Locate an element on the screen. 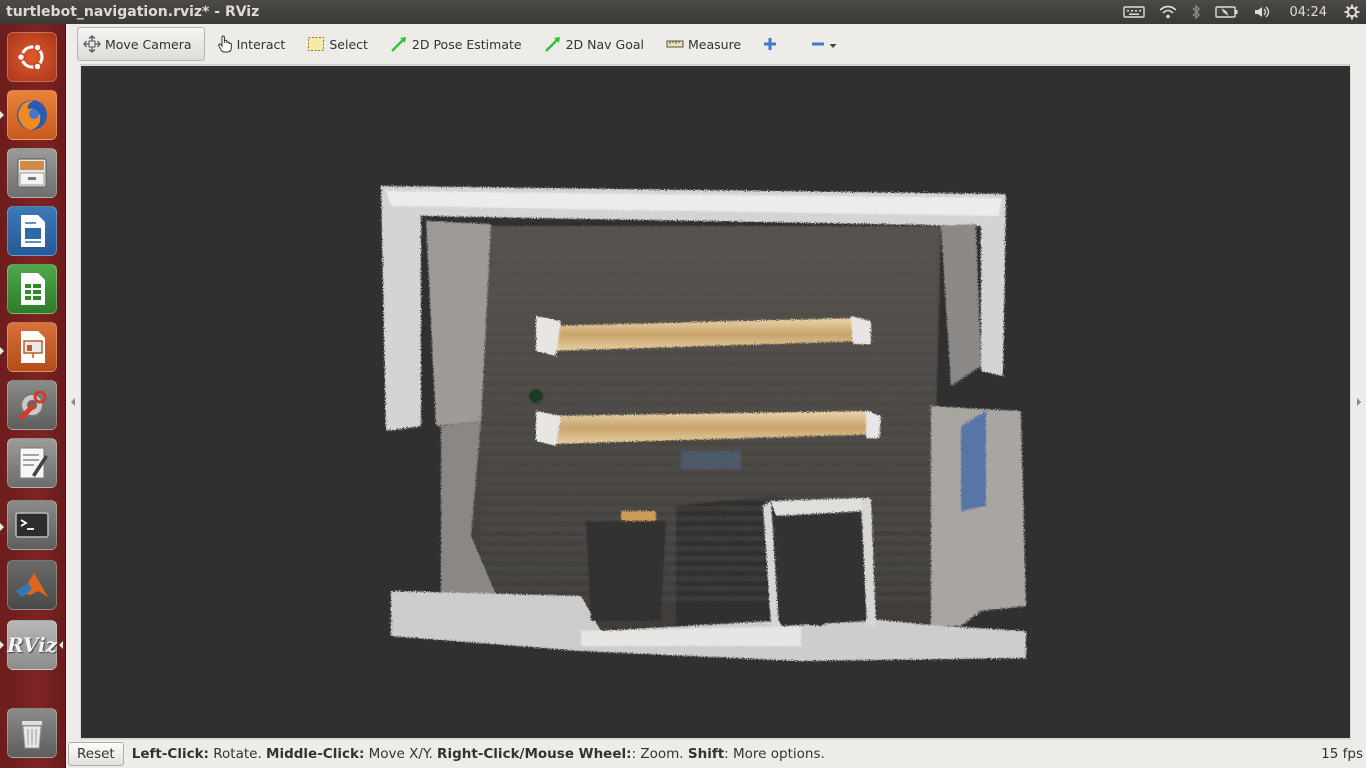 The image size is (1366, 768). move-camera-tool: Move Camera is located at coordinates (141, 44).